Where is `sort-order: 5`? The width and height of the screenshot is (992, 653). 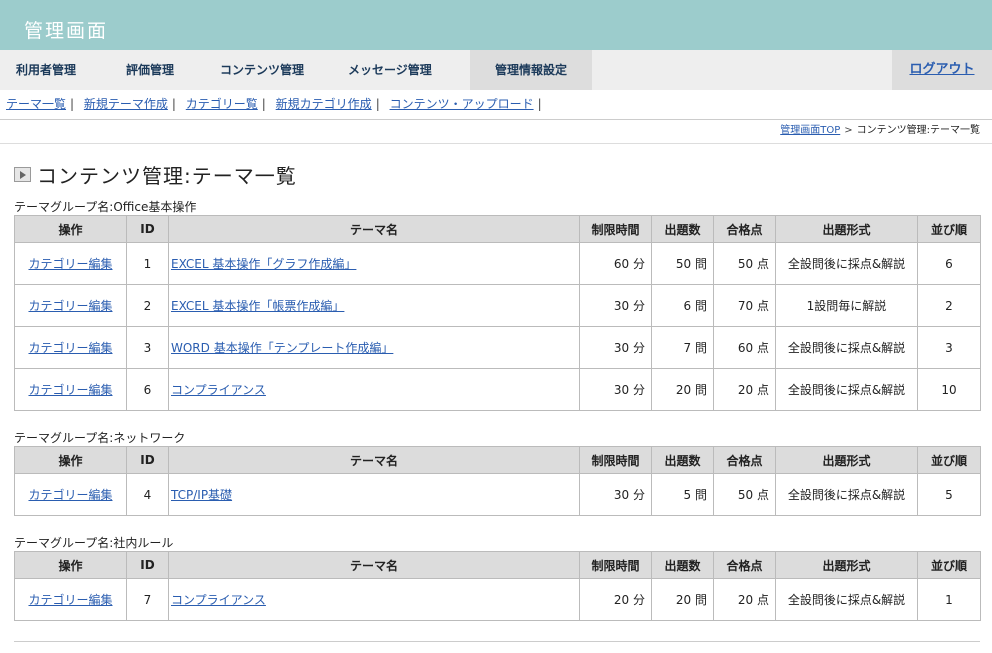
sort-order: 5 is located at coordinates (949, 494).